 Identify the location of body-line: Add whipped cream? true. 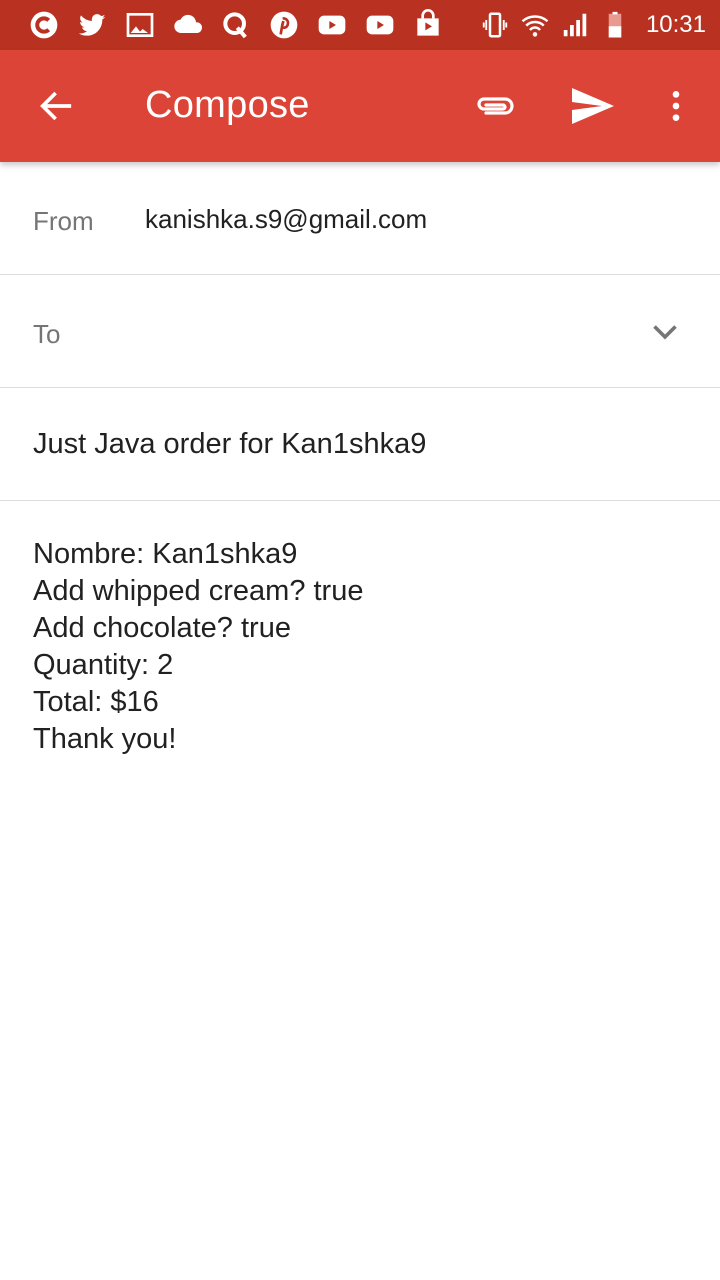
(198, 591).